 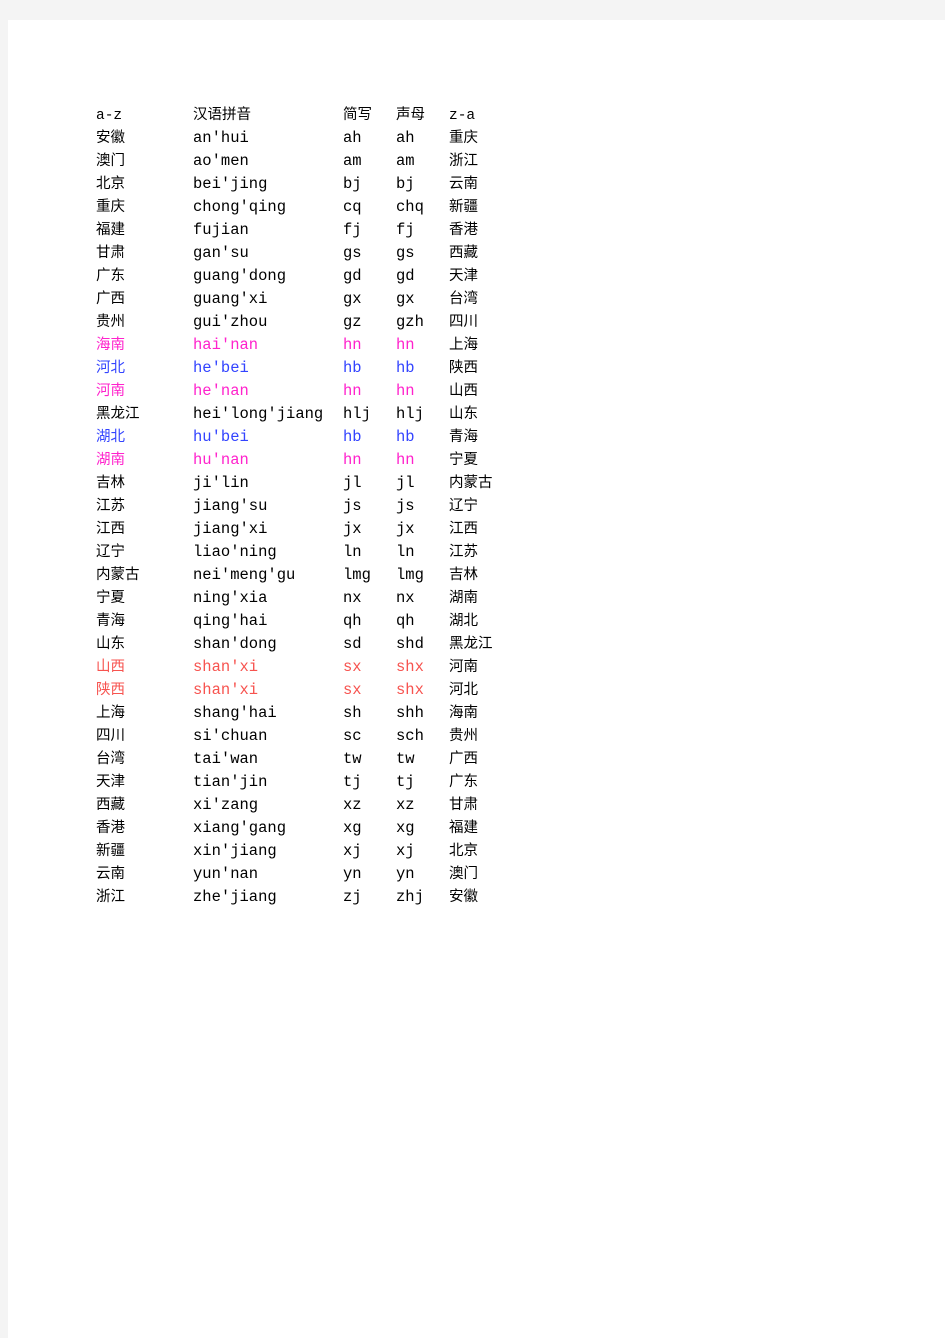 I want to click on cell-province-name: 福建, so click(x=110, y=230).